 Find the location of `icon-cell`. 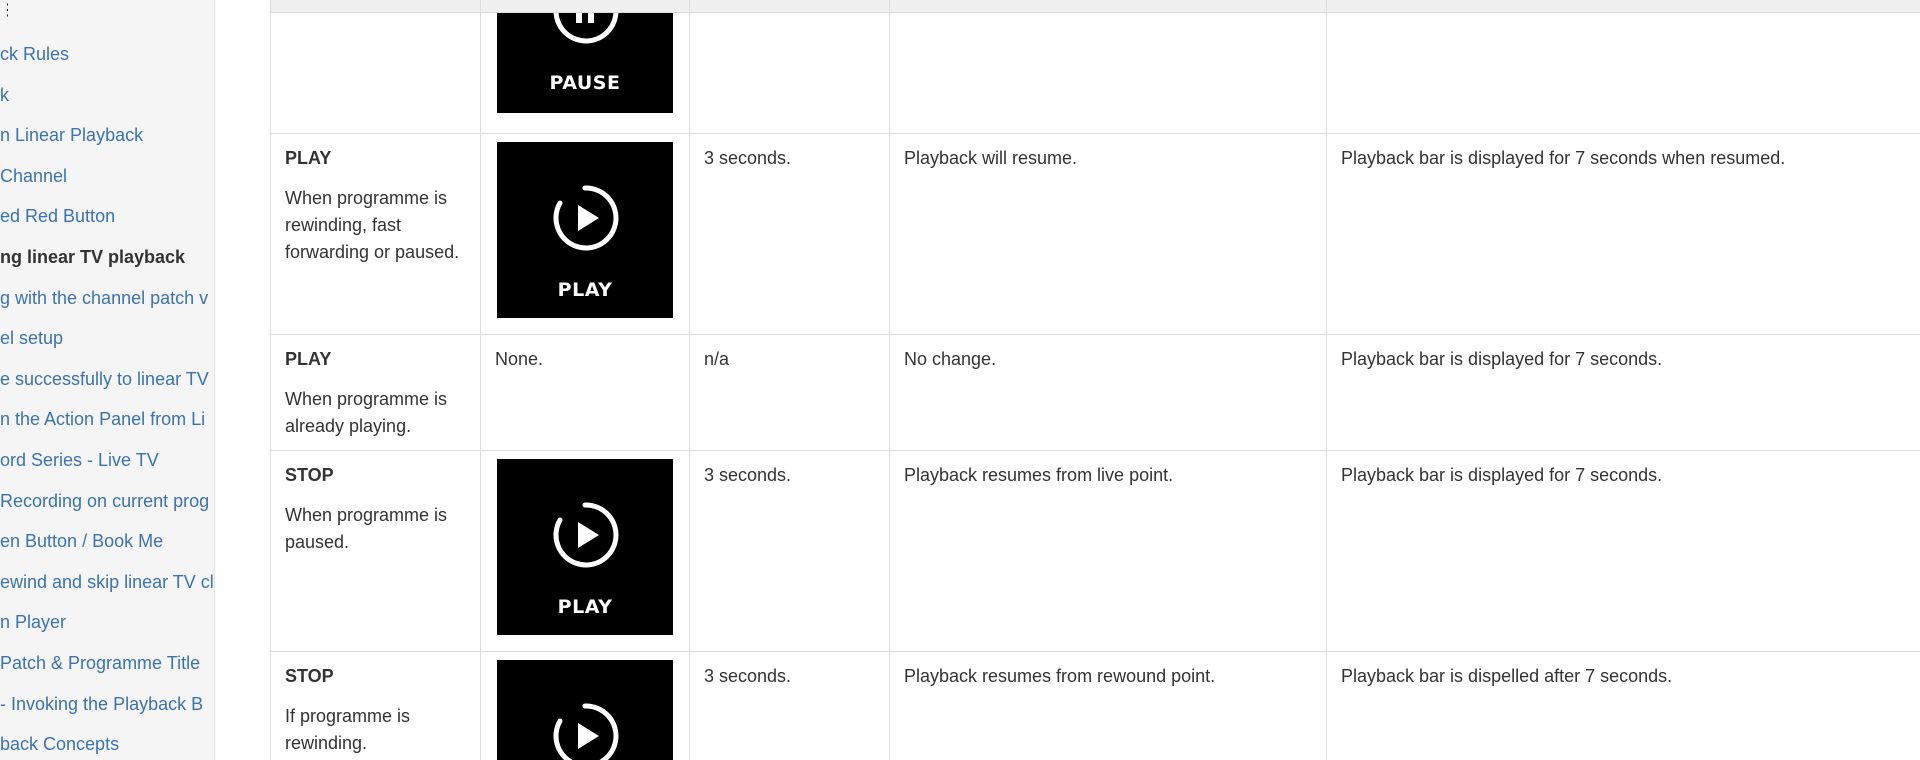

icon-cell is located at coordinates (585, 705).